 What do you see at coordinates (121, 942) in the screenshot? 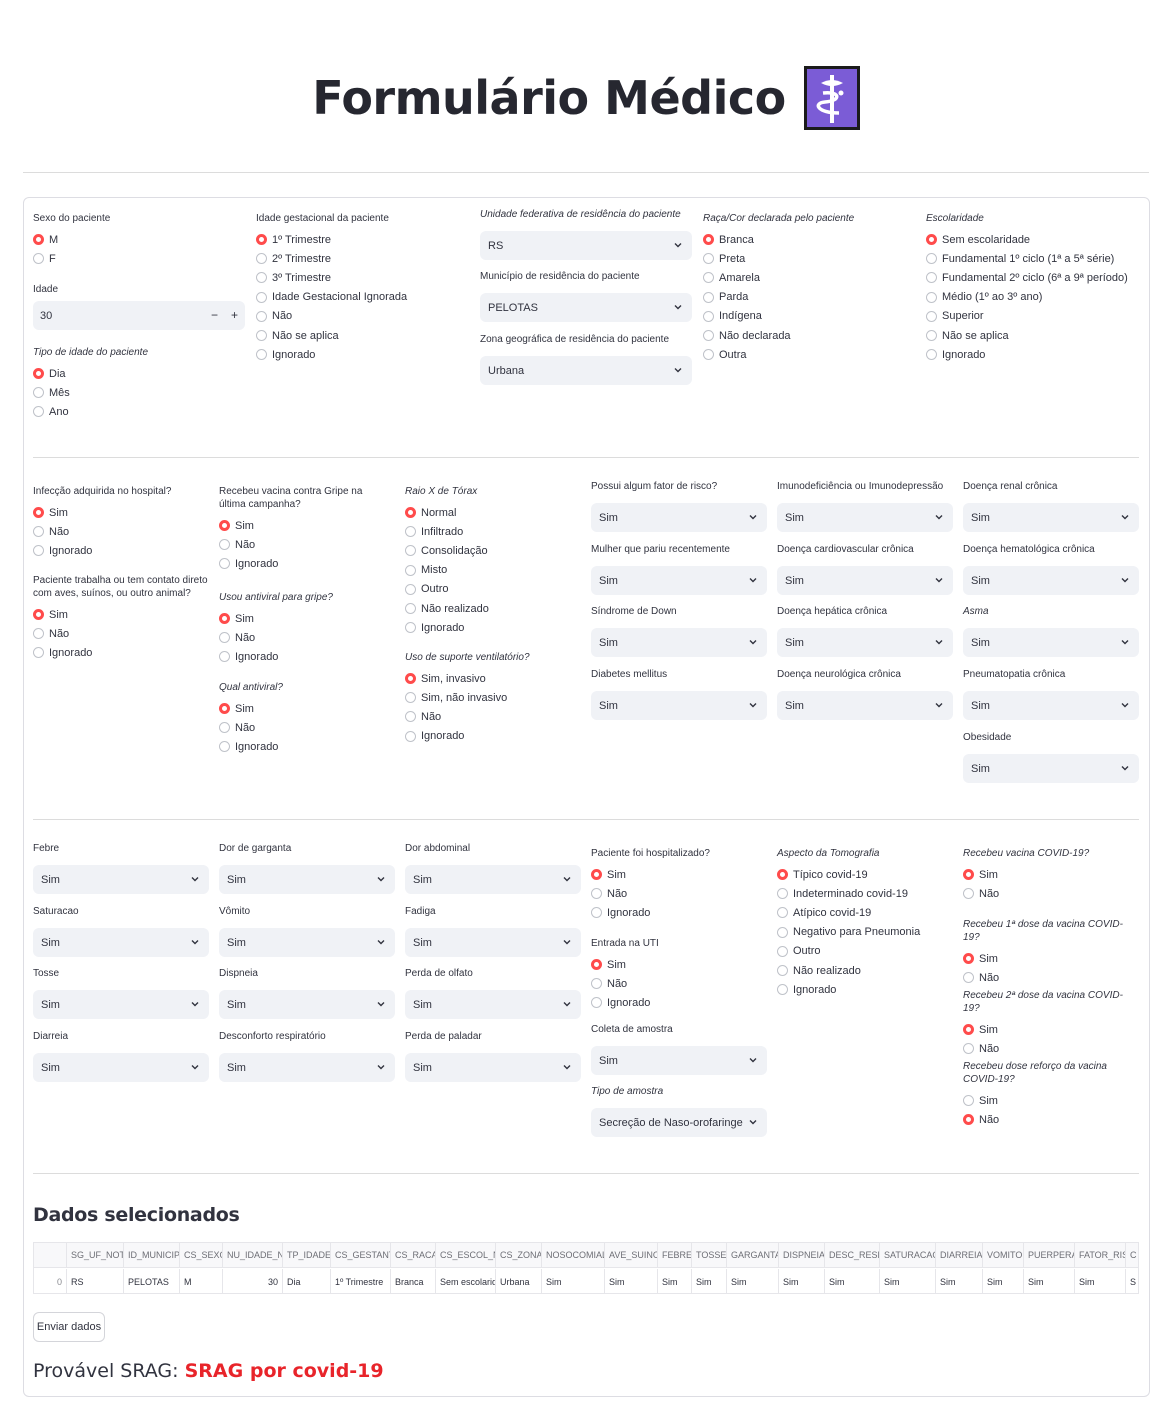
I see `saturation-select: Sim` at bounding box center [121, 942].